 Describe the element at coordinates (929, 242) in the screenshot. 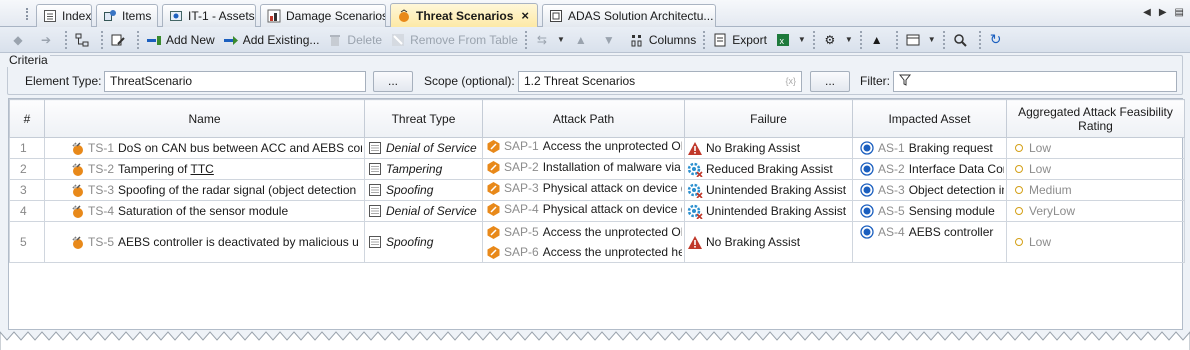

I see `impacted-asset-cell: AS-4 AEBS controller` at that location.